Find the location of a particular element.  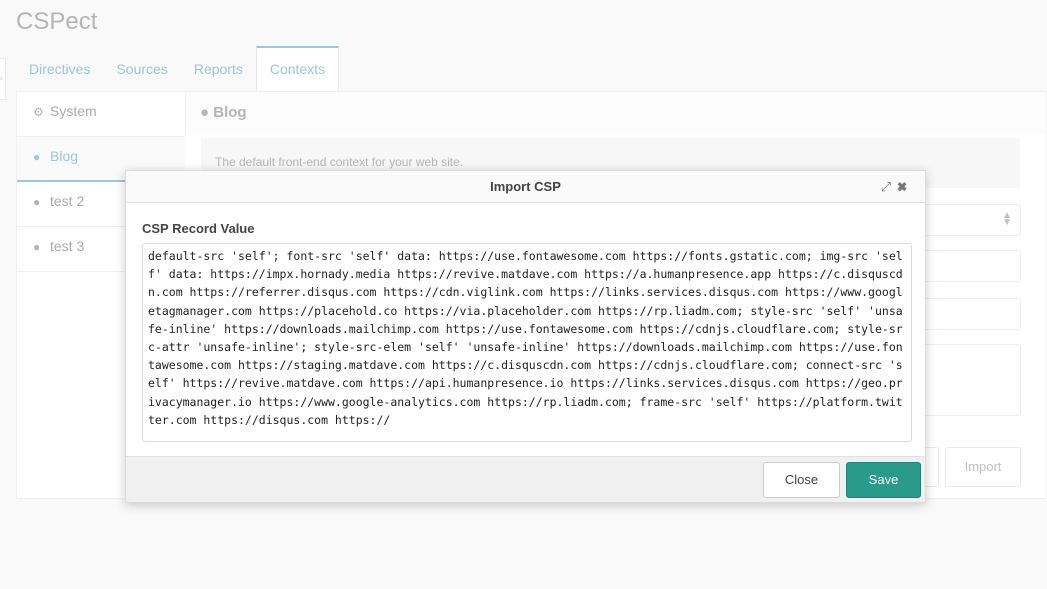

modal-title: Import CSP is located at coordinates (525, 186).